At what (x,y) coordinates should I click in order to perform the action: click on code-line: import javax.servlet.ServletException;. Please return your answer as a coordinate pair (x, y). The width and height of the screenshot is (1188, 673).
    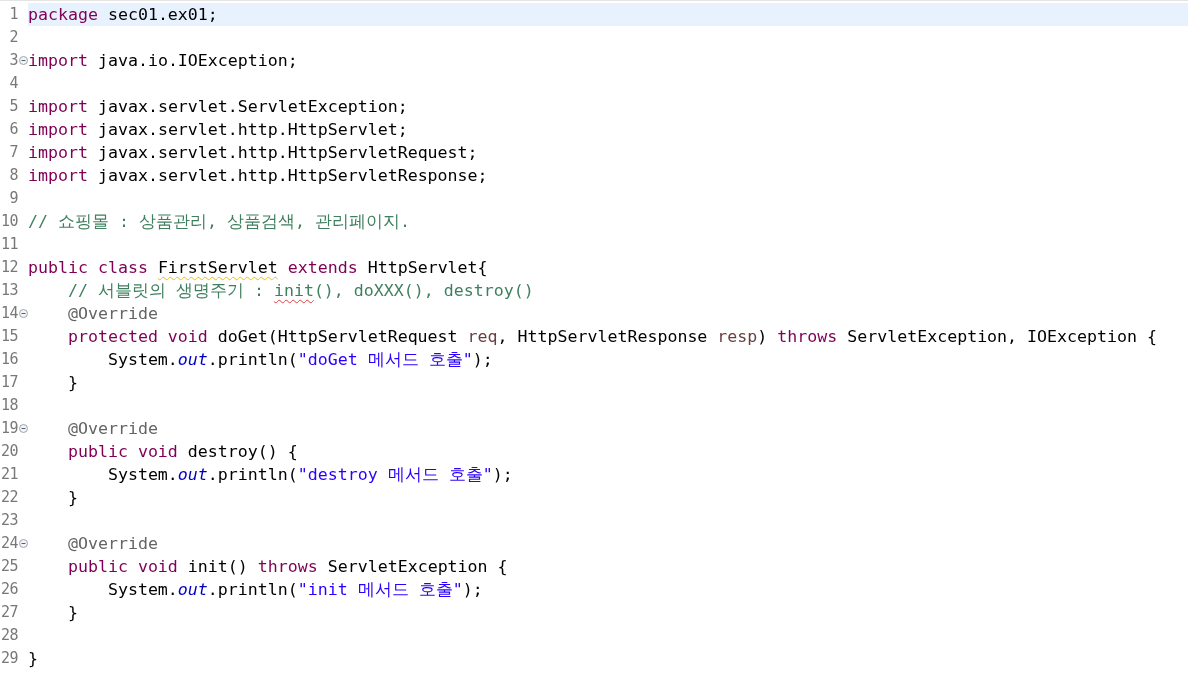
    Looking at the image, I should click on (218, 107).